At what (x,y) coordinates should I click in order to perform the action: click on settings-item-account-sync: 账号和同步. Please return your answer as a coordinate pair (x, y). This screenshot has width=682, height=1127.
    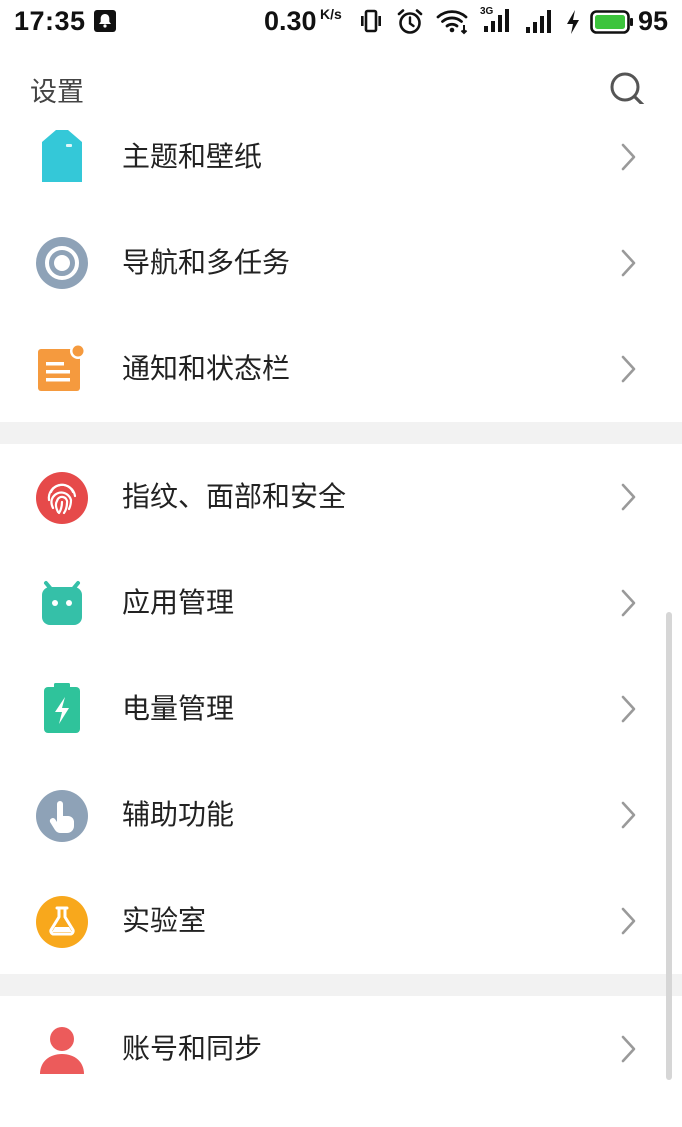
    Looking at the image, I should click on (341, 1049).